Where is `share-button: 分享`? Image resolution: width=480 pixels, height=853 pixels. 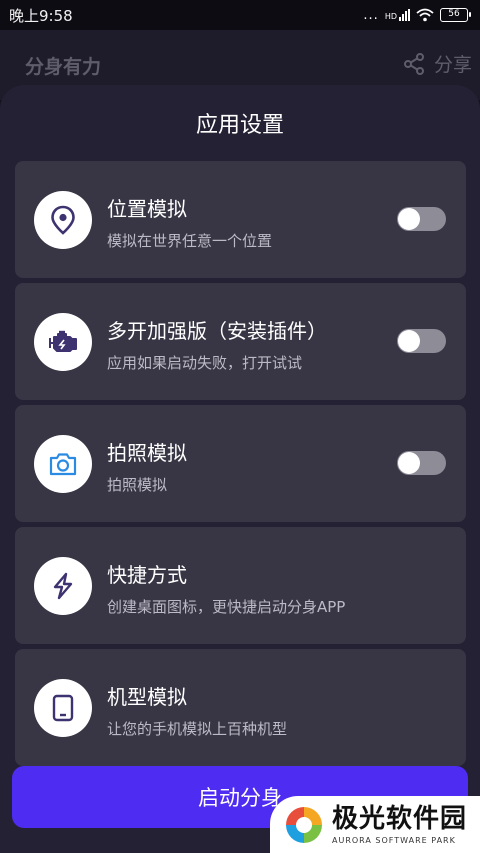 share-button: 分享 is located at coordinates (437, 63).